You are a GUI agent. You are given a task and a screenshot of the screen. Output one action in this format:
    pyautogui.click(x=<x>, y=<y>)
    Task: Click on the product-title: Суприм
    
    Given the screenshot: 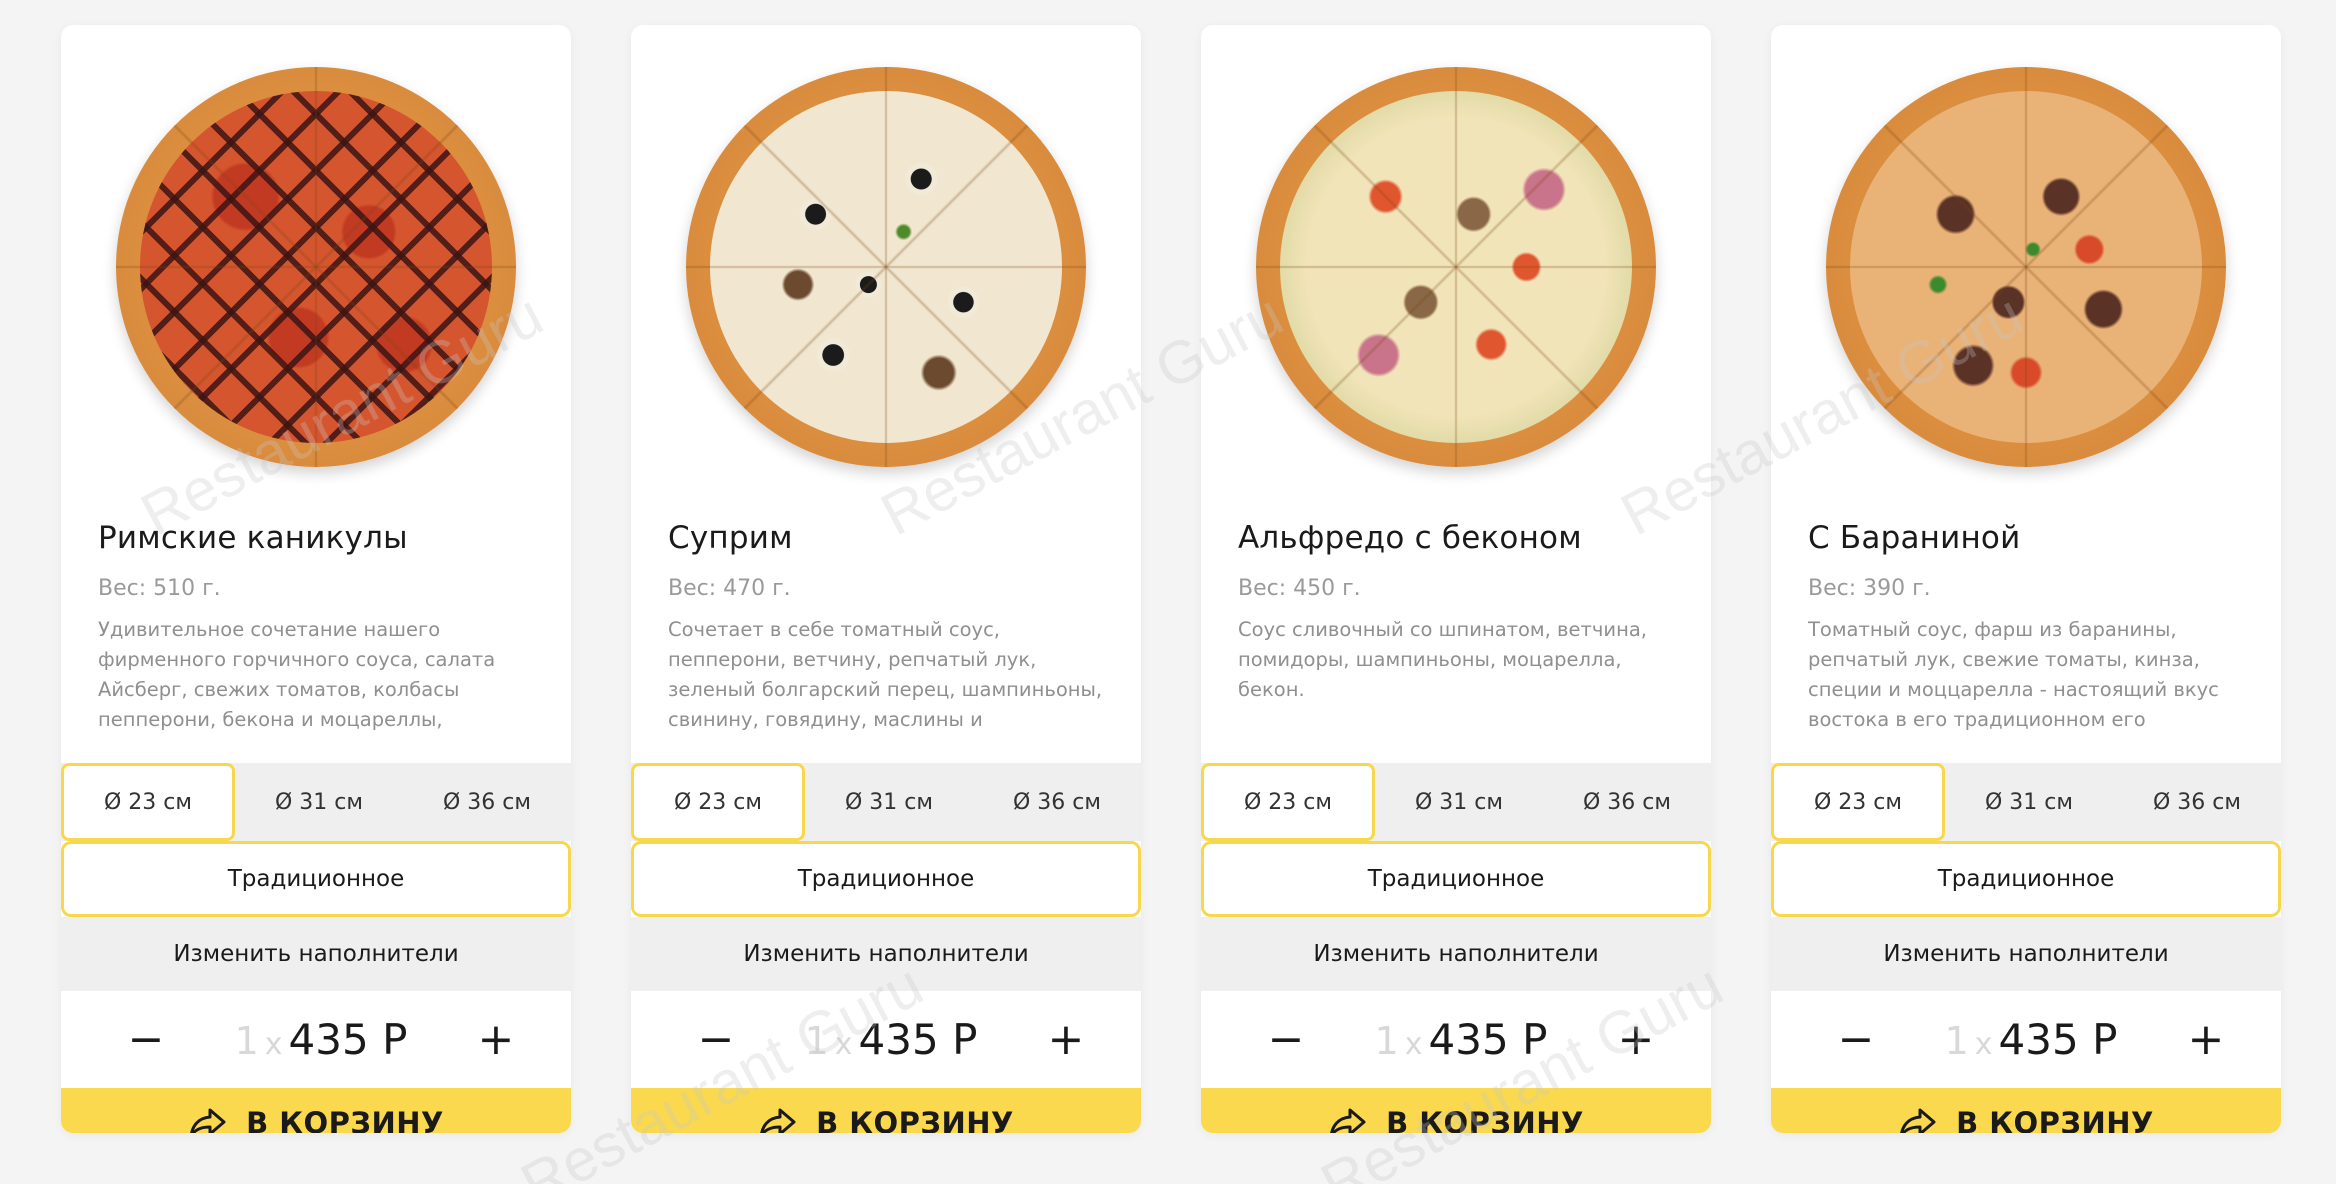 What is the action you would take?
    pyautogui.click(x=730, y=538)
    